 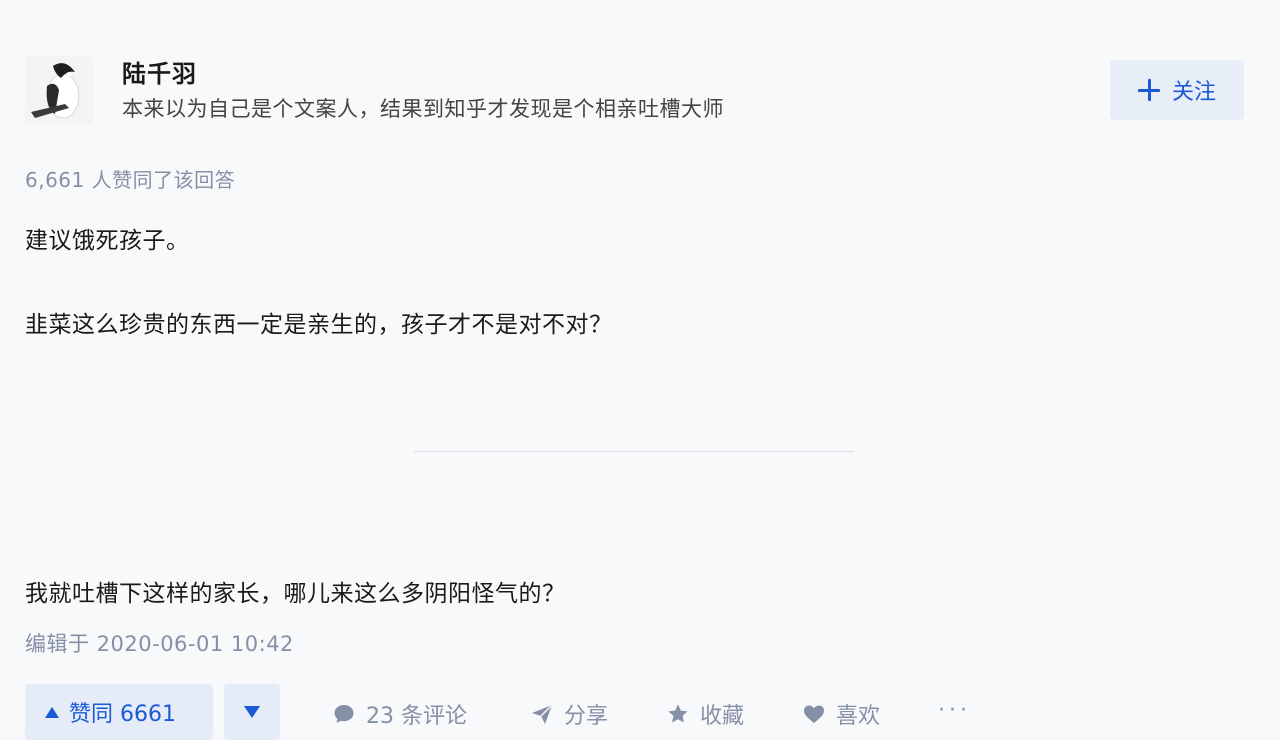 I want to click on more-icon: ···, so click(x=954, y=710).